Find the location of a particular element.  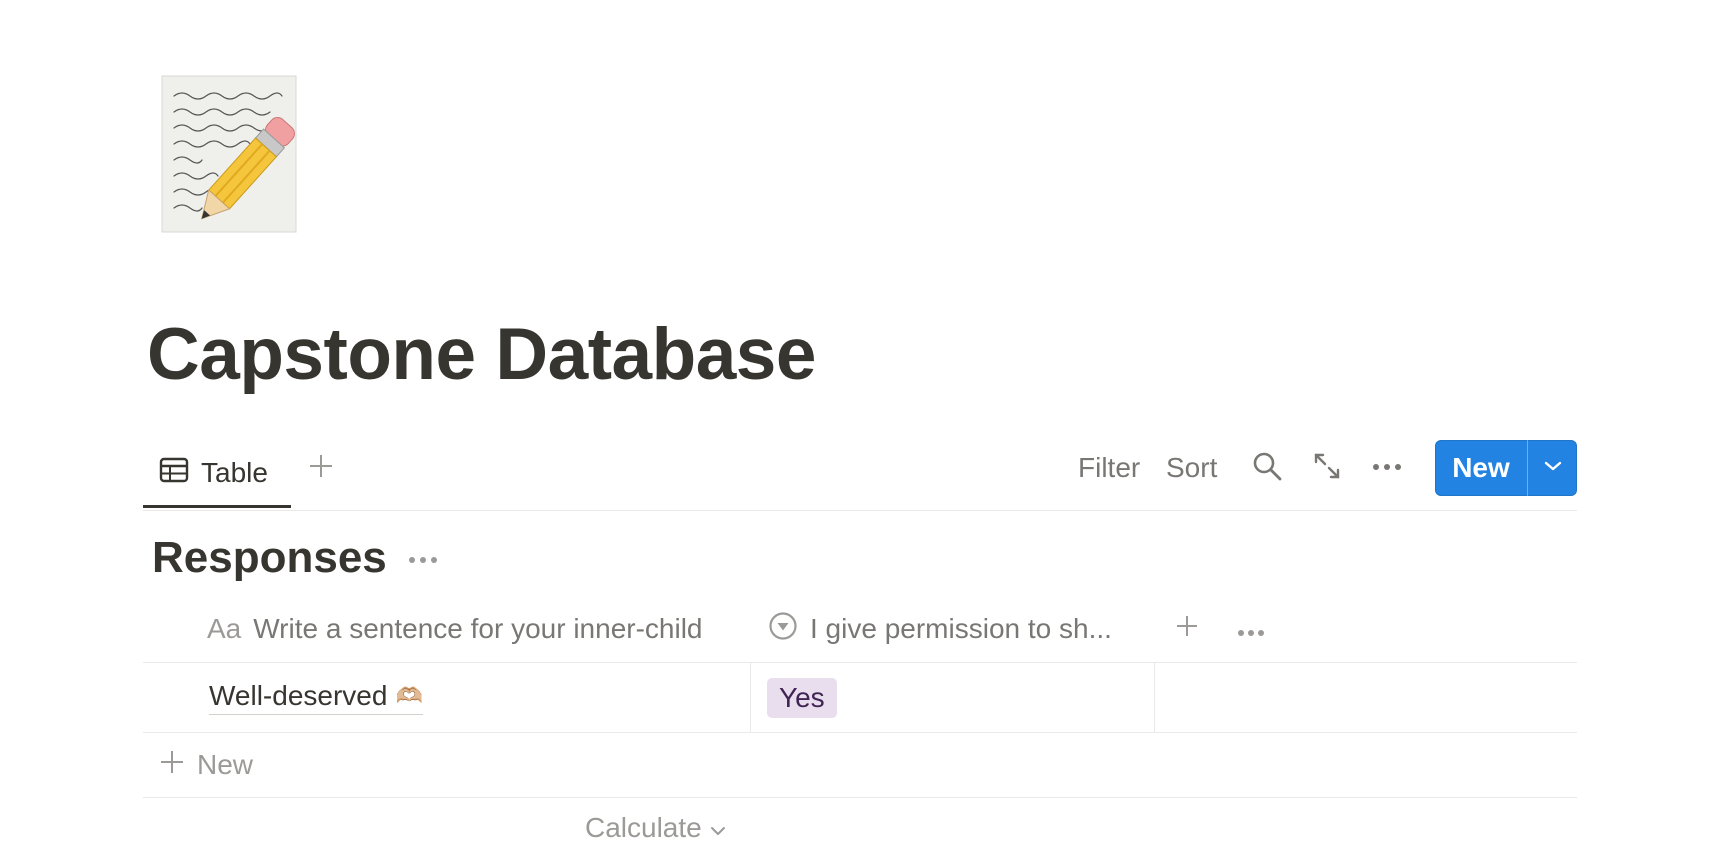

tab-table: Table is located at coordinates (217, 474).